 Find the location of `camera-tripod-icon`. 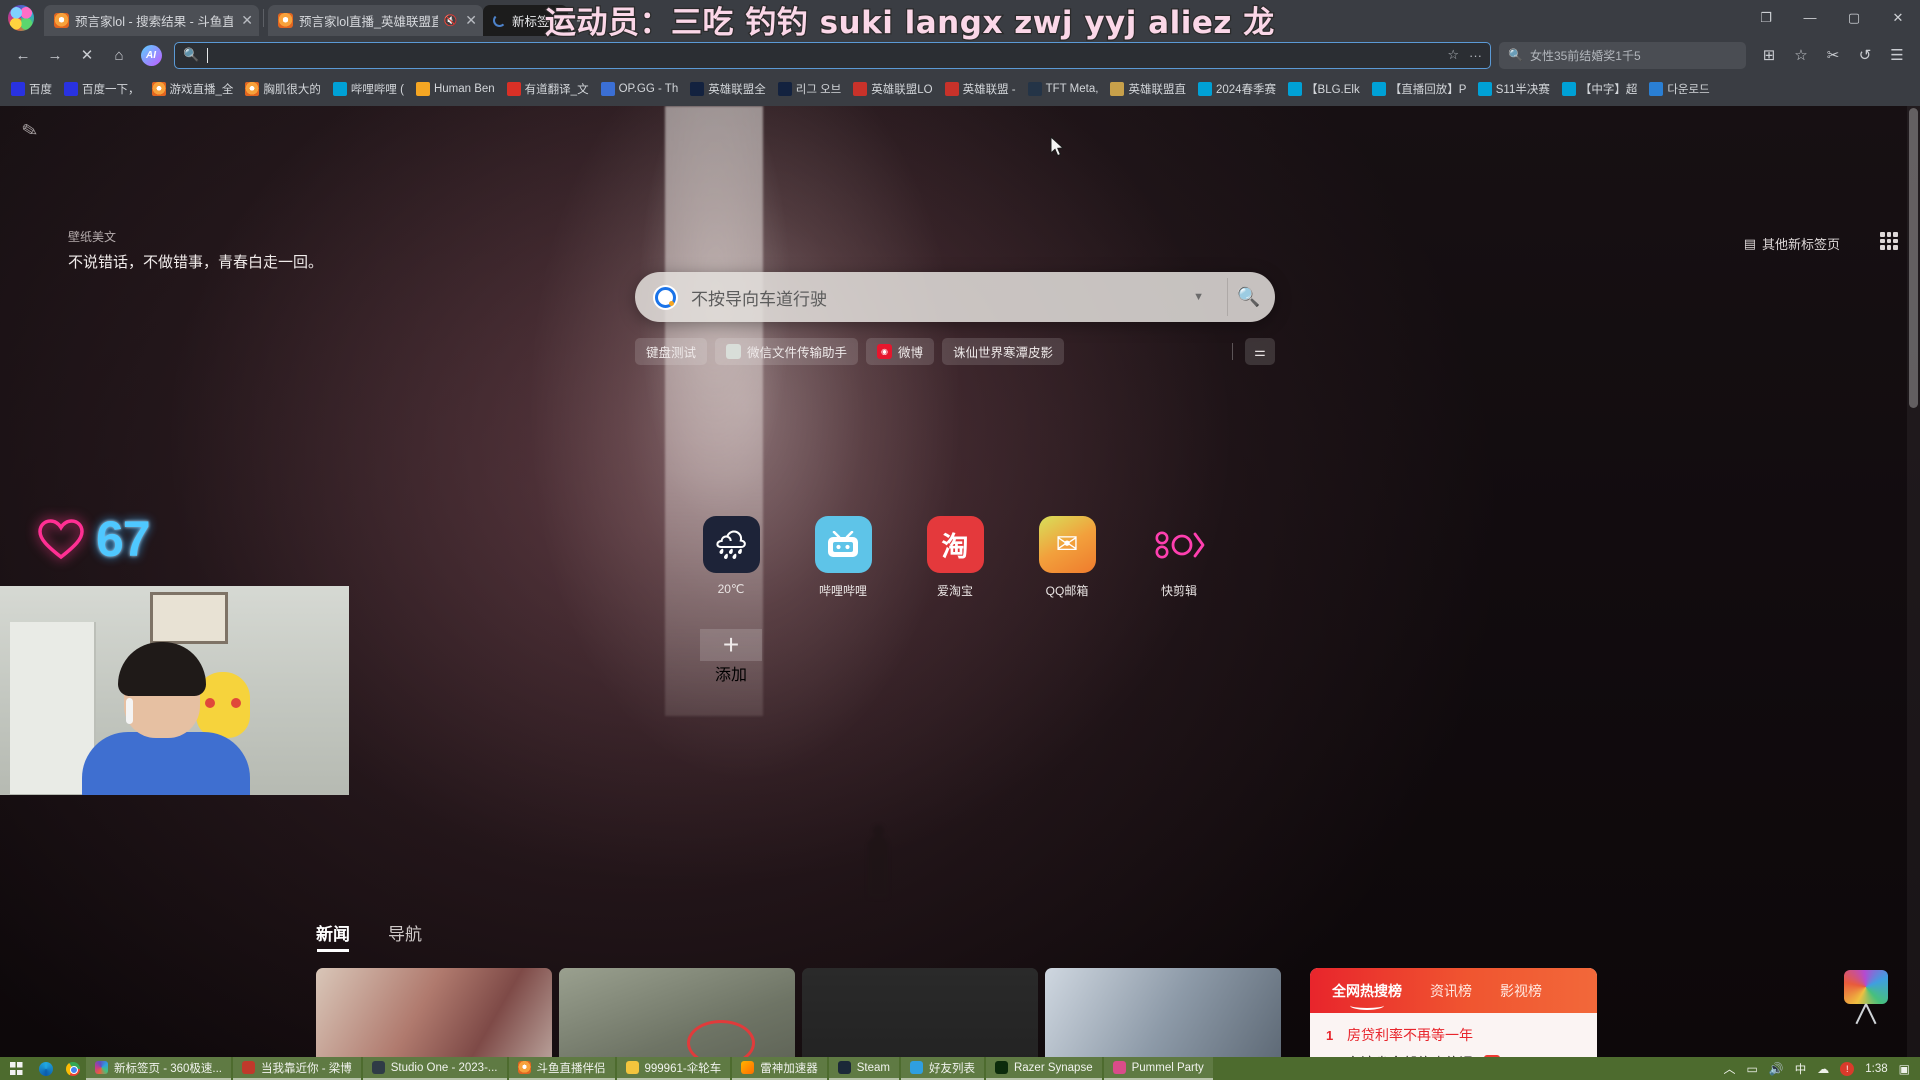

camera-tripod-icon is located at coordinates (1866, 999).